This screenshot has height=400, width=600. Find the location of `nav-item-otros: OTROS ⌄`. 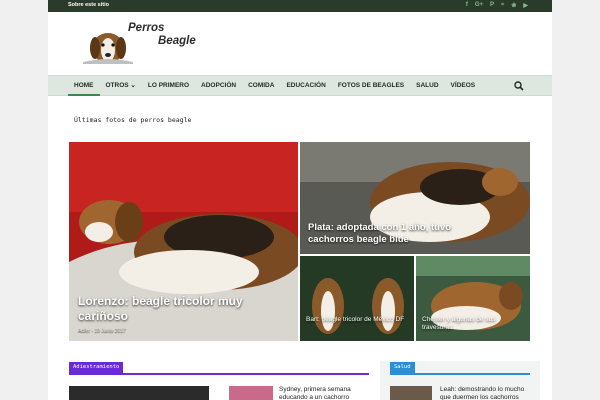

nav-item-otros: OTROS ⌄ is located at coordinates (121, 86).